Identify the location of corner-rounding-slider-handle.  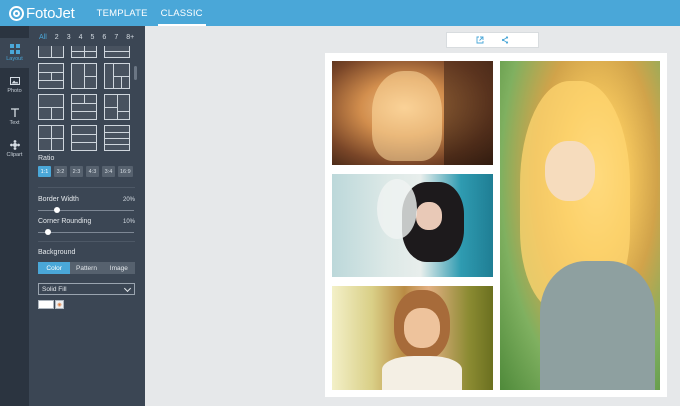
(47, 232).